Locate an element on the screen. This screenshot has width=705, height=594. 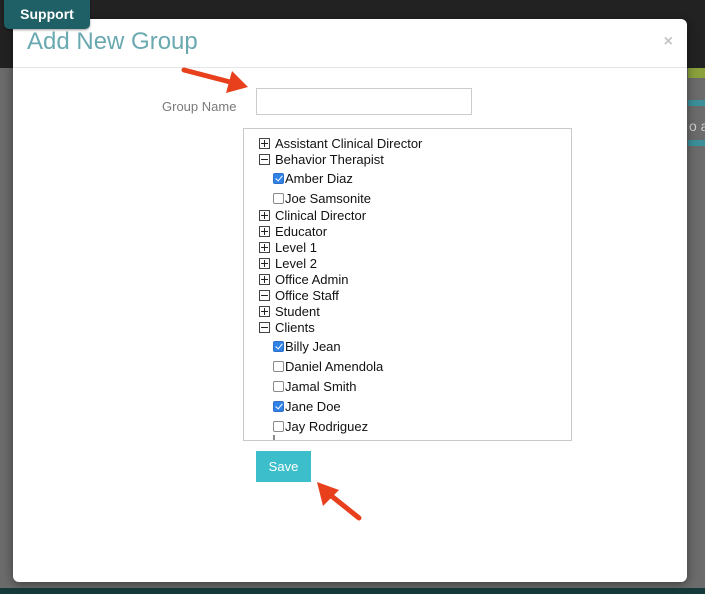
tree-row-label: Clients is located at coordinates (295, 327).